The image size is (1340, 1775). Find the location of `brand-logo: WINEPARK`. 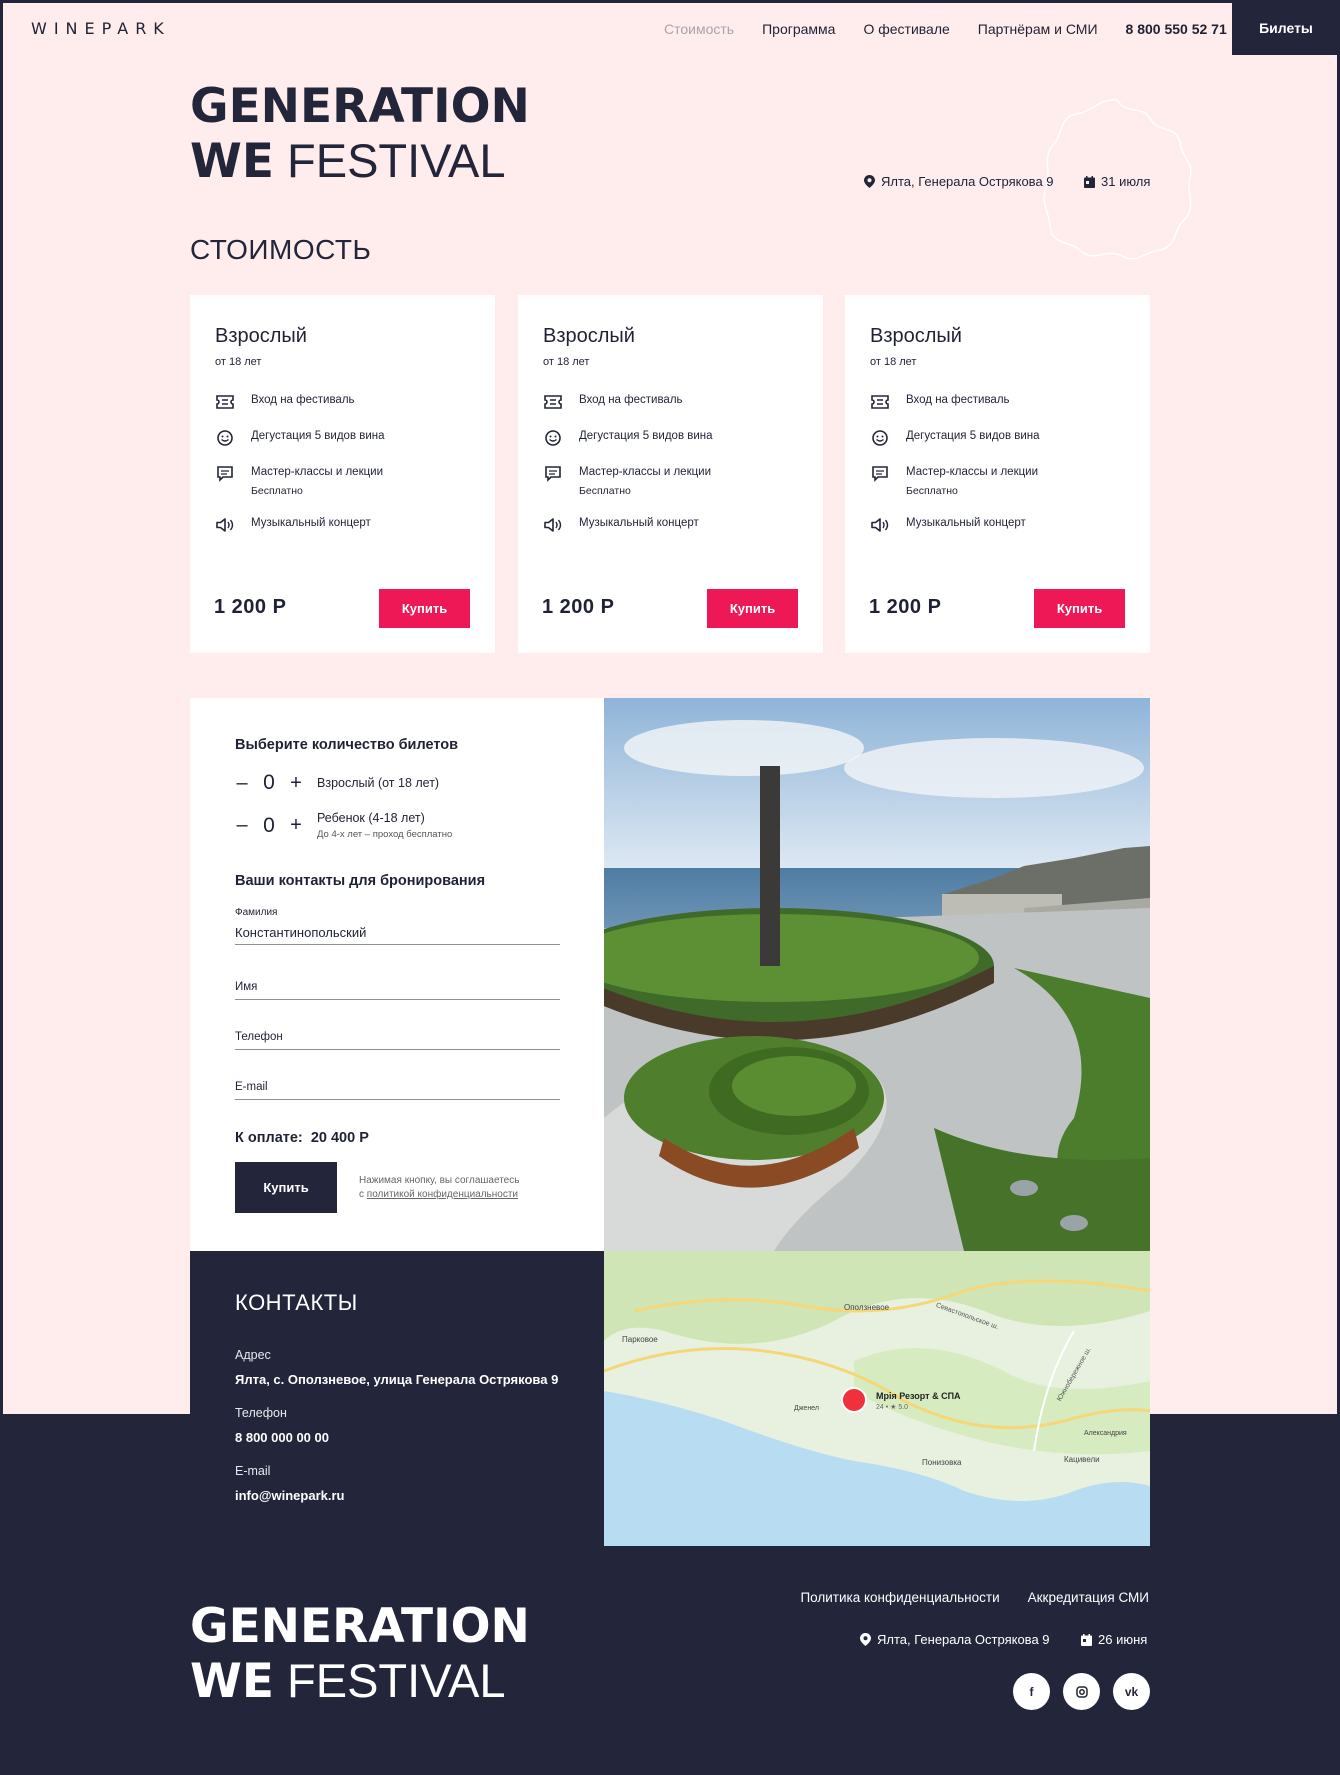

brand-logo: WINEPARK is located at coordinates (101, 28).